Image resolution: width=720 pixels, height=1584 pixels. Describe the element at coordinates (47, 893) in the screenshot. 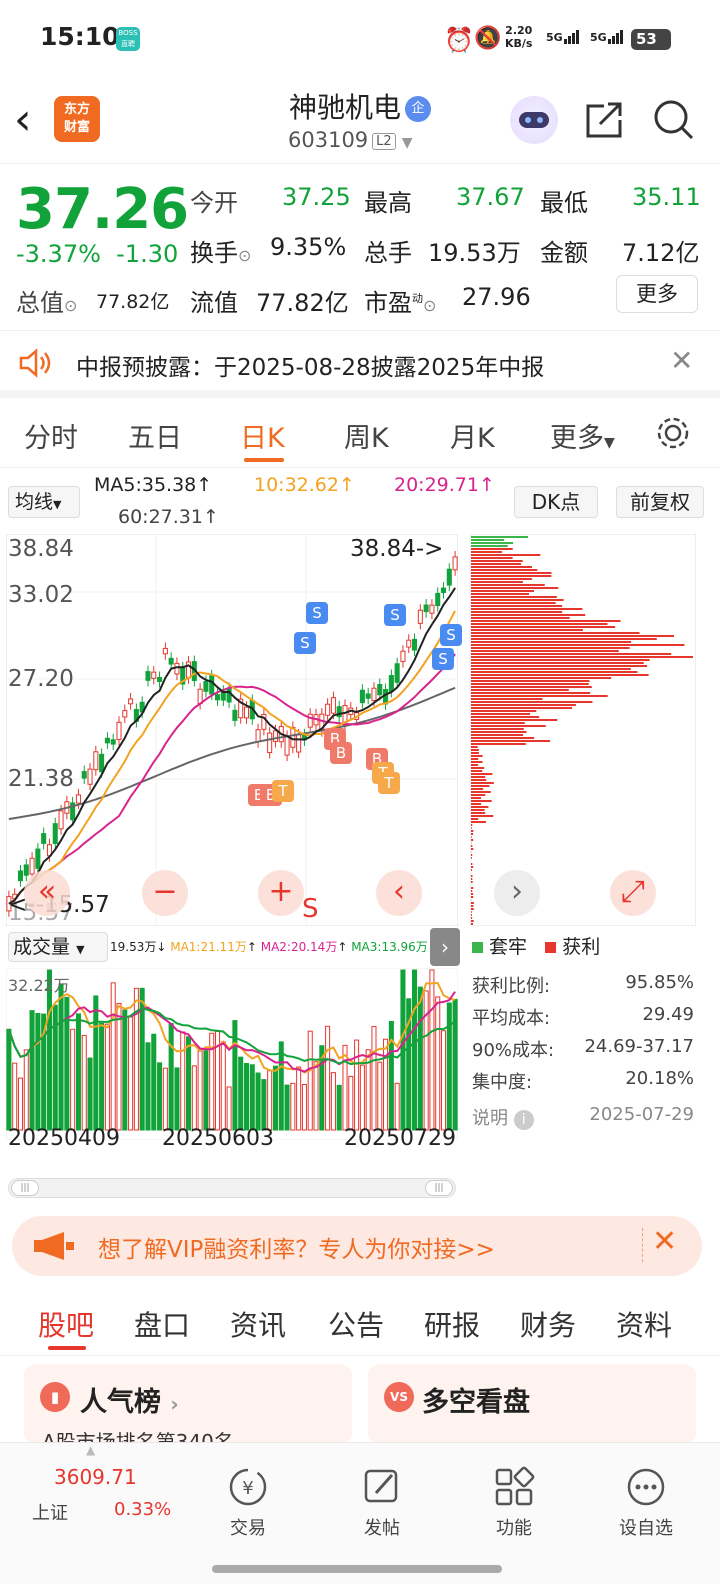

I see `scroll-left-fast-button: «` at that location.